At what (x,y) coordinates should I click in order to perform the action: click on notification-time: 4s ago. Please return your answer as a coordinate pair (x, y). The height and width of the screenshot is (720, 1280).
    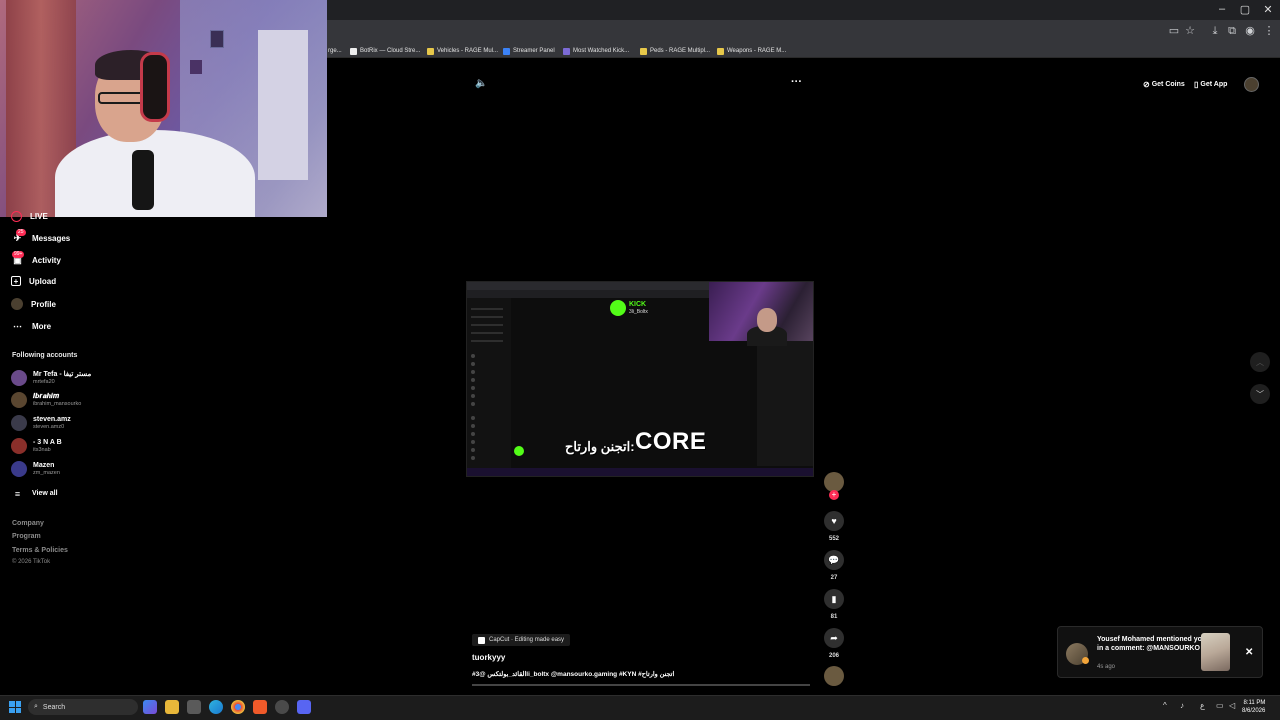
    Looking at the image, I should click on (1106, 667).